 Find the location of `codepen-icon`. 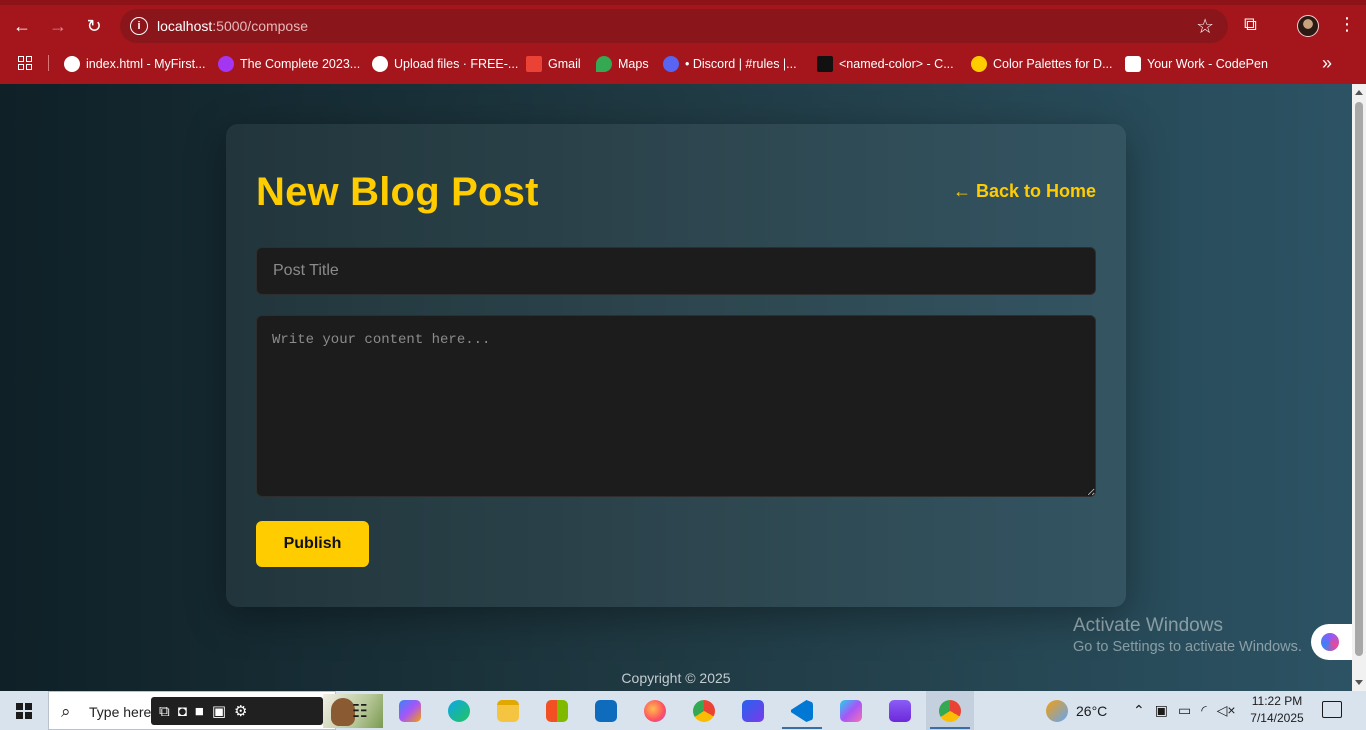

codepen-icon is located at coordinates (1133, 64).